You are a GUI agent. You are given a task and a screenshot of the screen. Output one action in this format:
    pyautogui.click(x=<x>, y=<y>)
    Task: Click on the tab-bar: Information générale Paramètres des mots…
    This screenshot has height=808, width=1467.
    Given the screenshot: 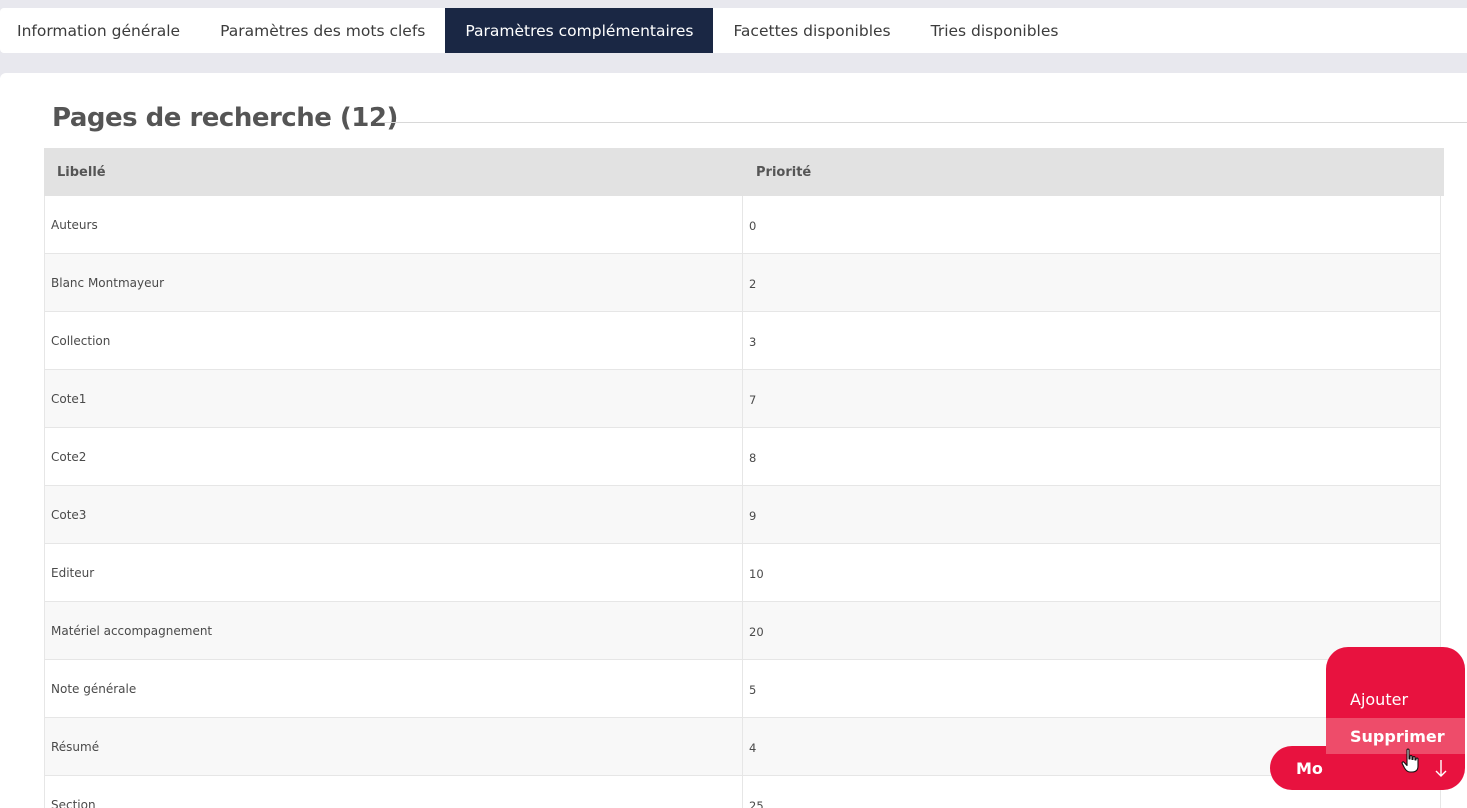 What is the action you would take?
    pyautogui.click(x=733, y=30)
    